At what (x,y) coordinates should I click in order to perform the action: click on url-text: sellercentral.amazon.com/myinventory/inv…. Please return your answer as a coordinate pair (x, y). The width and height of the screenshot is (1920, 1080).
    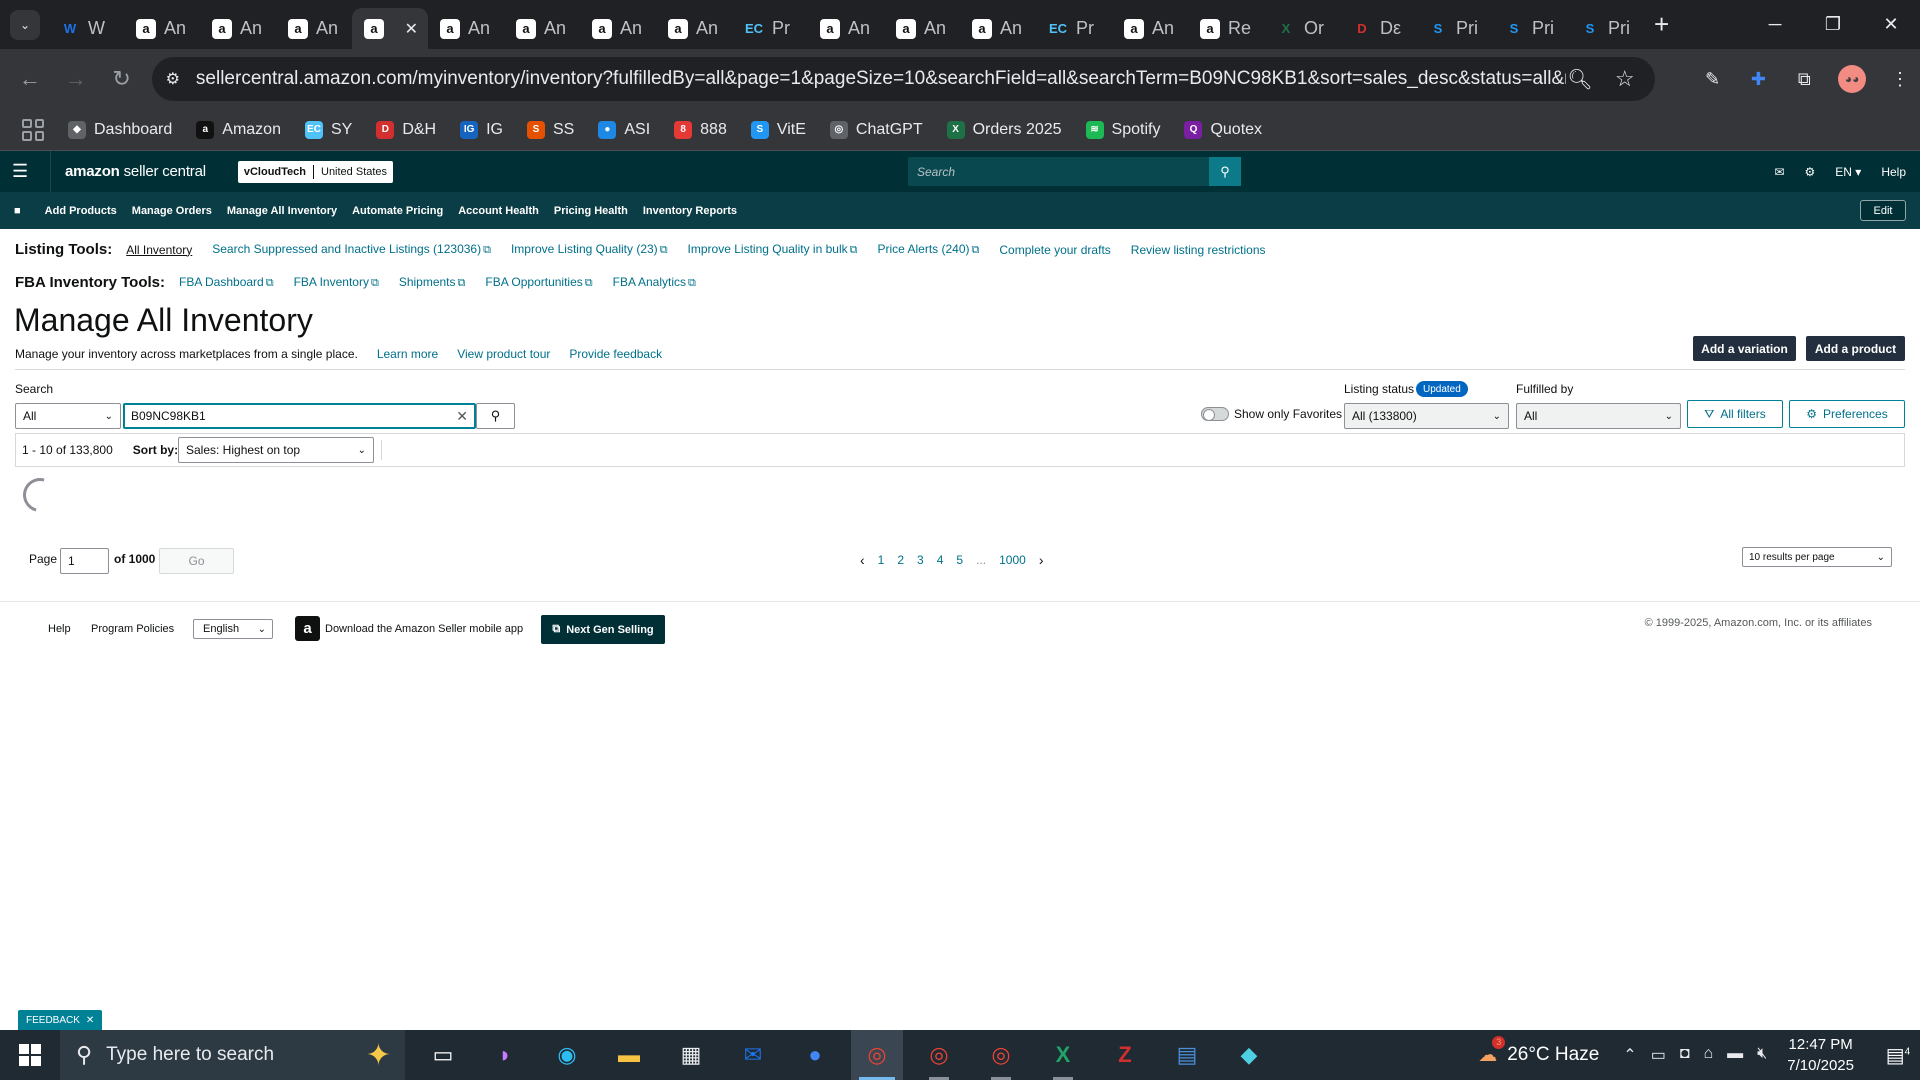
    Looking at the image, I should click on (881, 79).